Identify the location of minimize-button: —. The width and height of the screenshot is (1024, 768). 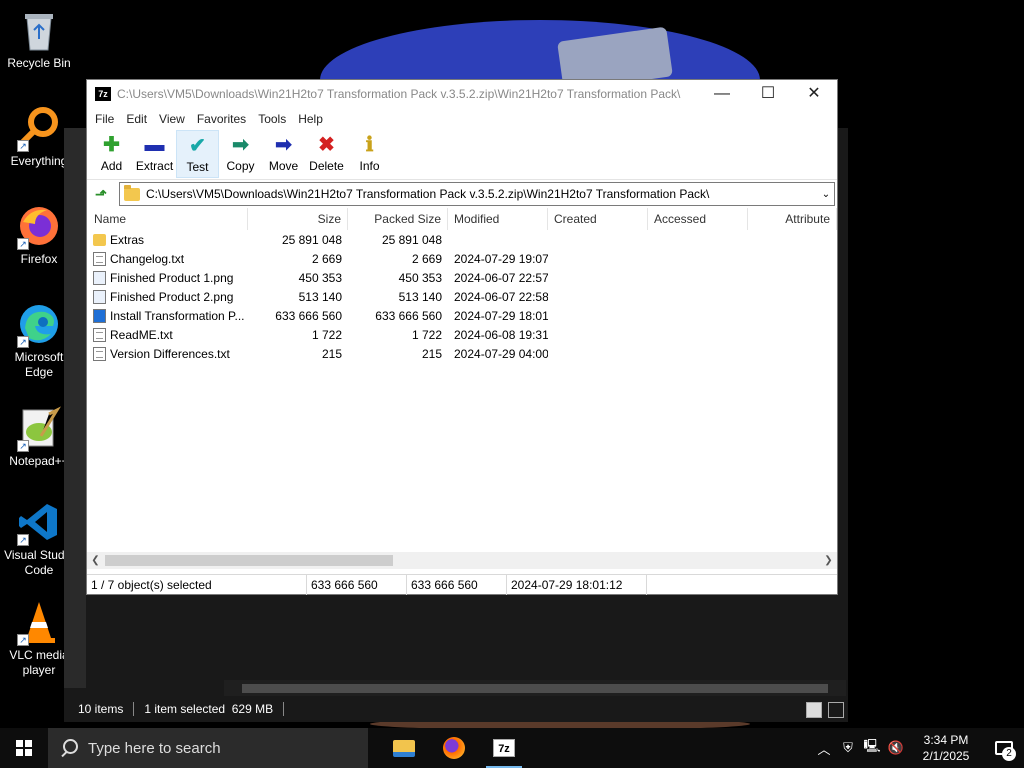
(722, 94).